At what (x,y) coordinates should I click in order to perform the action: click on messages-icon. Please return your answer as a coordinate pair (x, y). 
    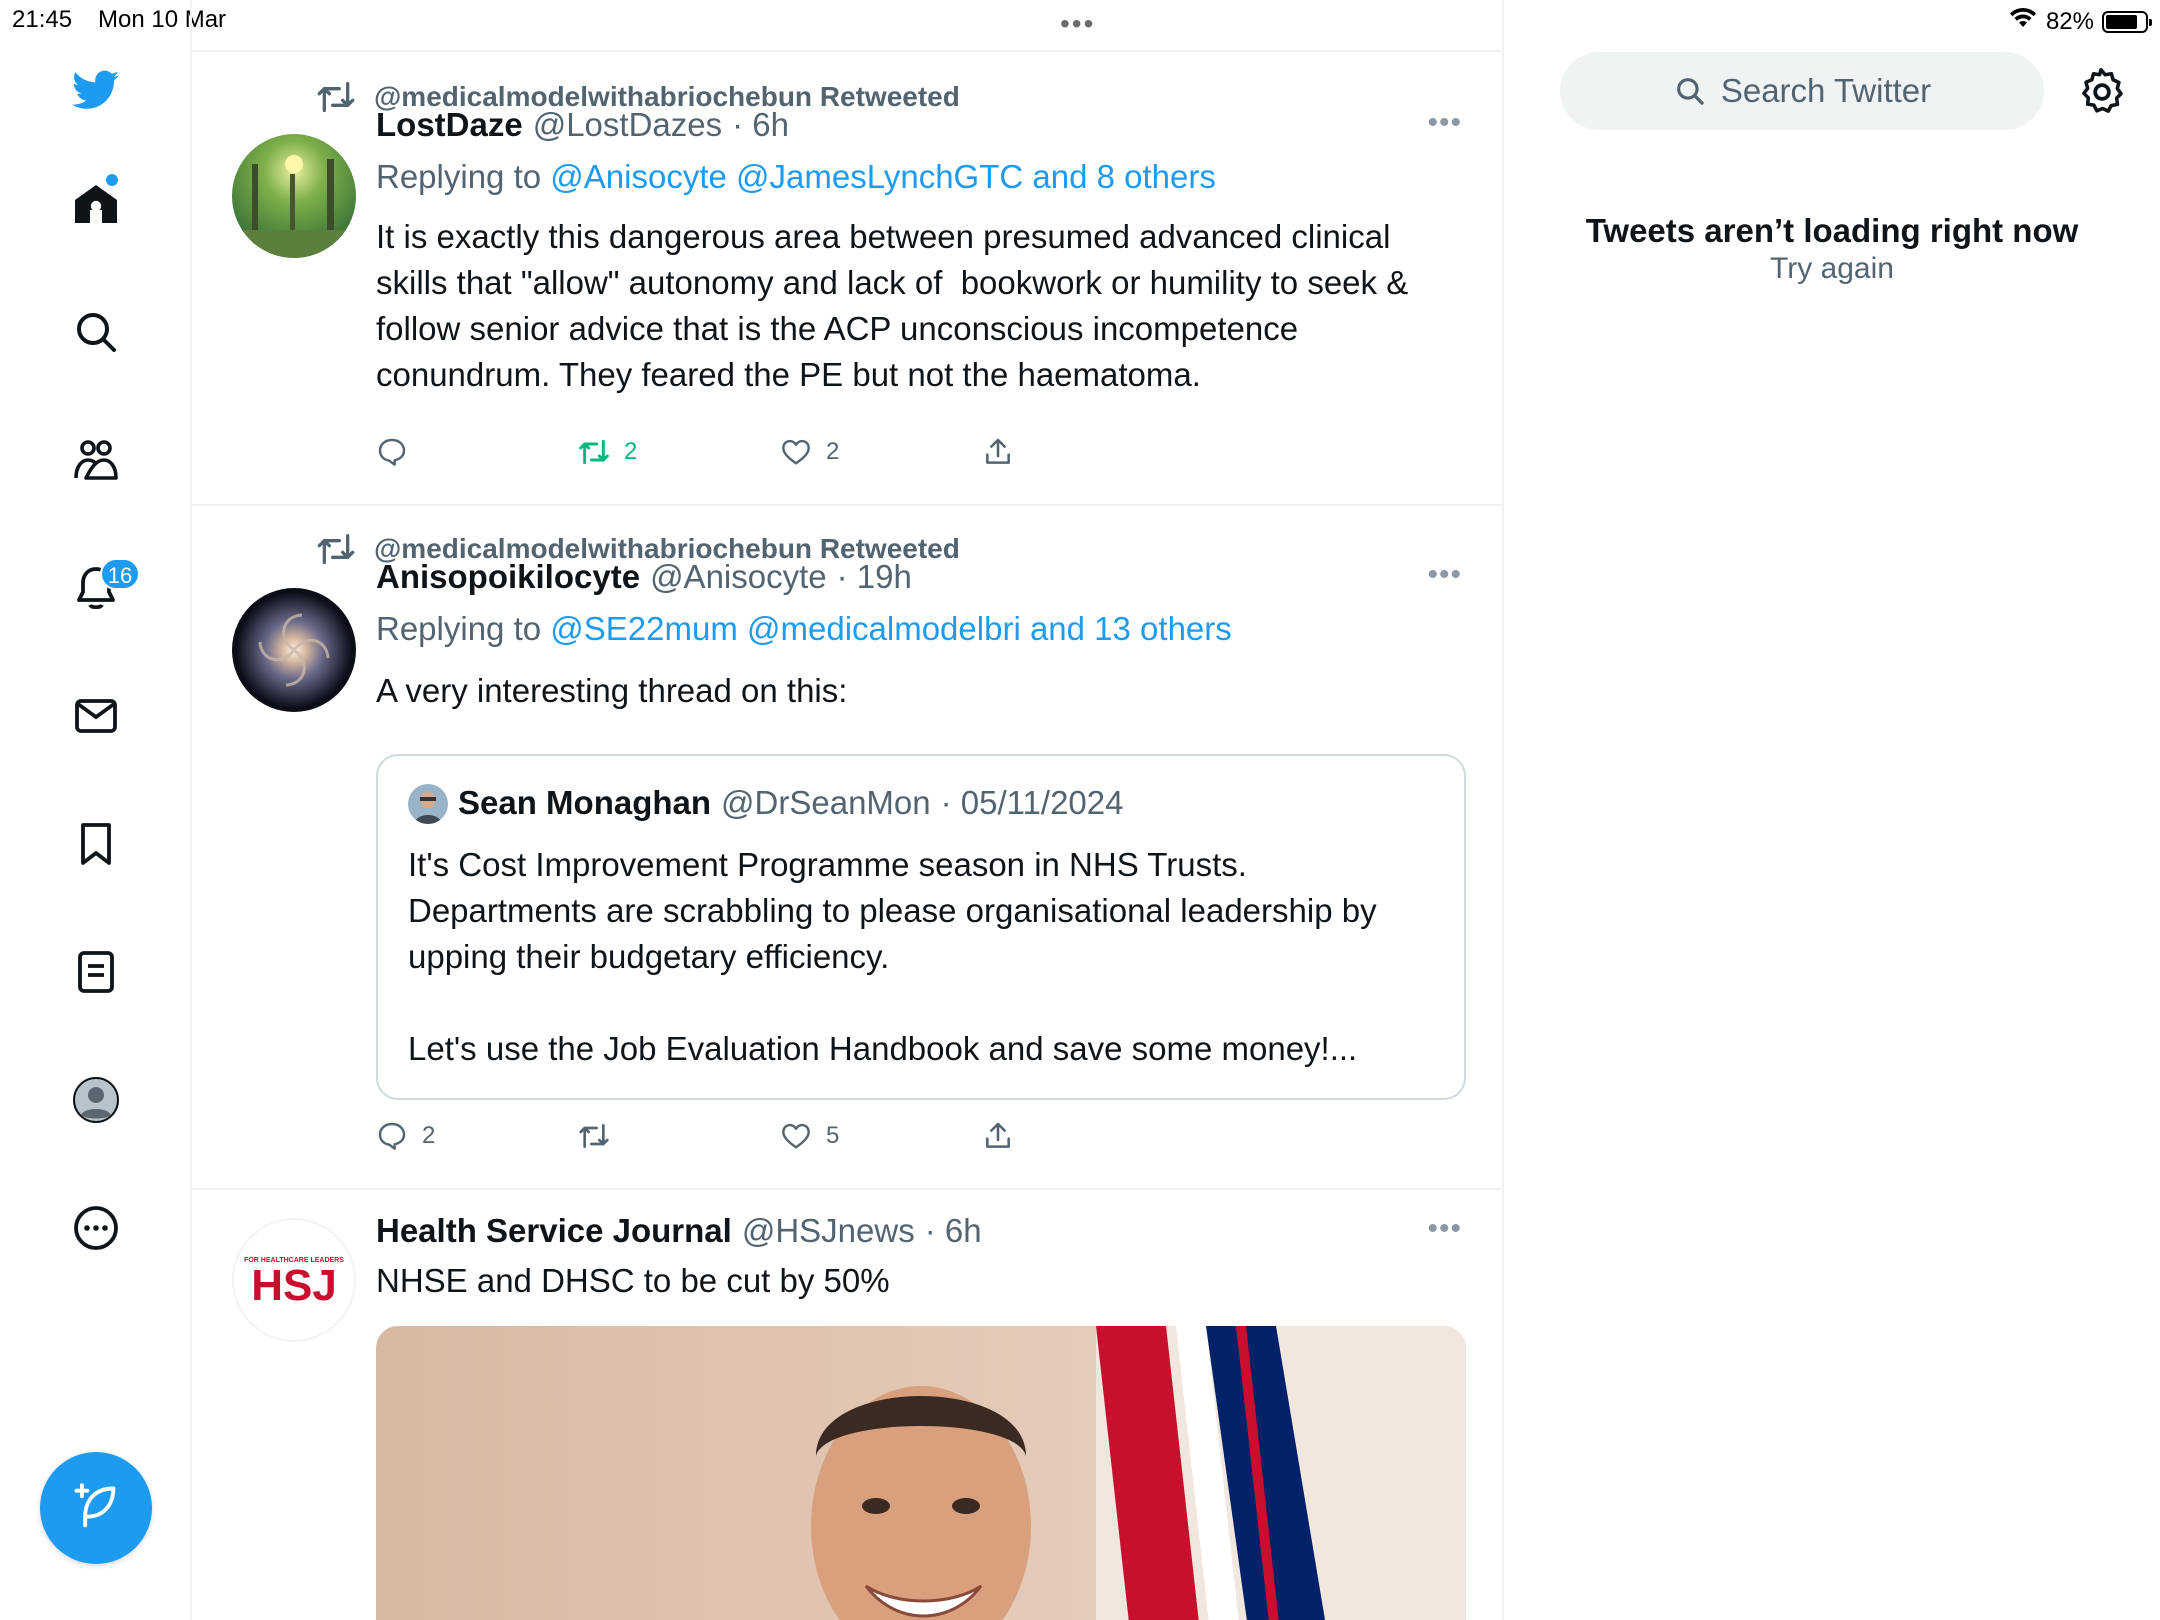
    Looking at the image, I should click on (96, 716).